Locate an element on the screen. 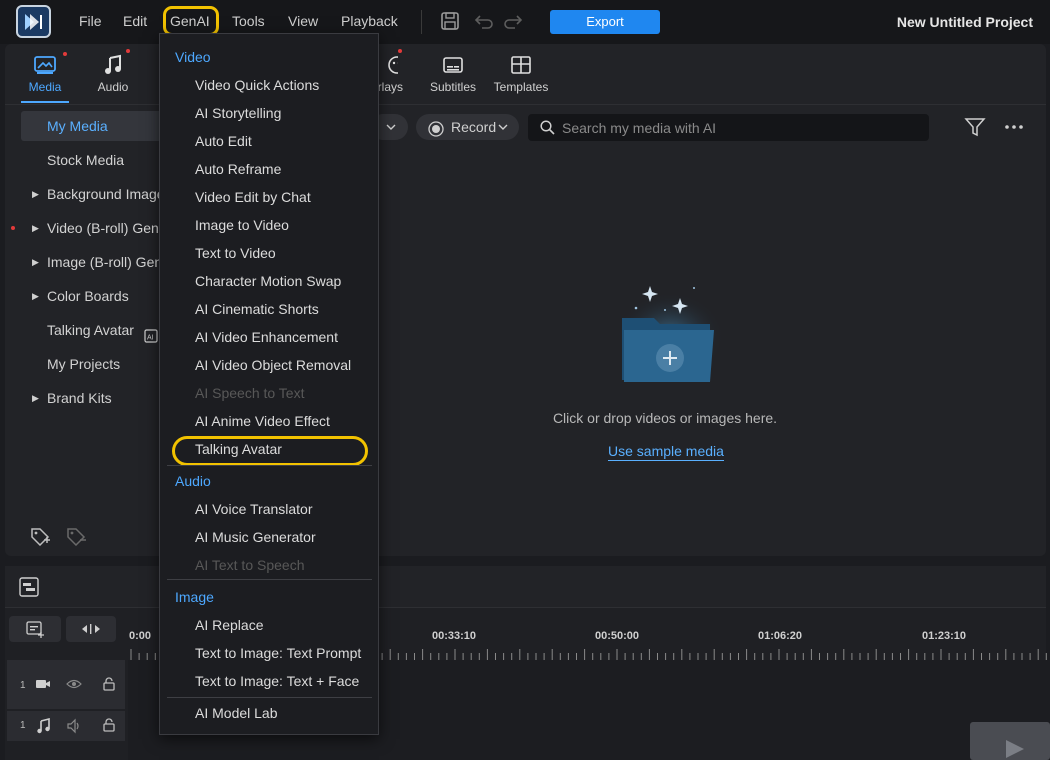 This screenshot has width=1050, height=760. sidebar-item-label: Color Boards is located at coordinates (88, 296).